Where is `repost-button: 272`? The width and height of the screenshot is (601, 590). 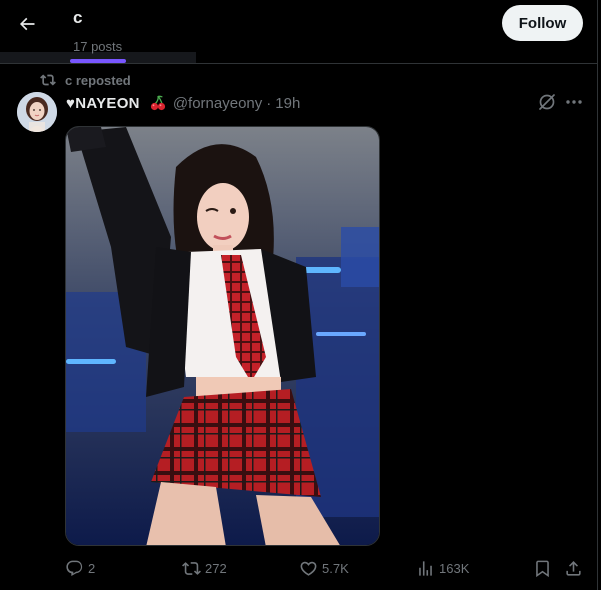 repost-button: 272 is located at coordinates (204, 568).